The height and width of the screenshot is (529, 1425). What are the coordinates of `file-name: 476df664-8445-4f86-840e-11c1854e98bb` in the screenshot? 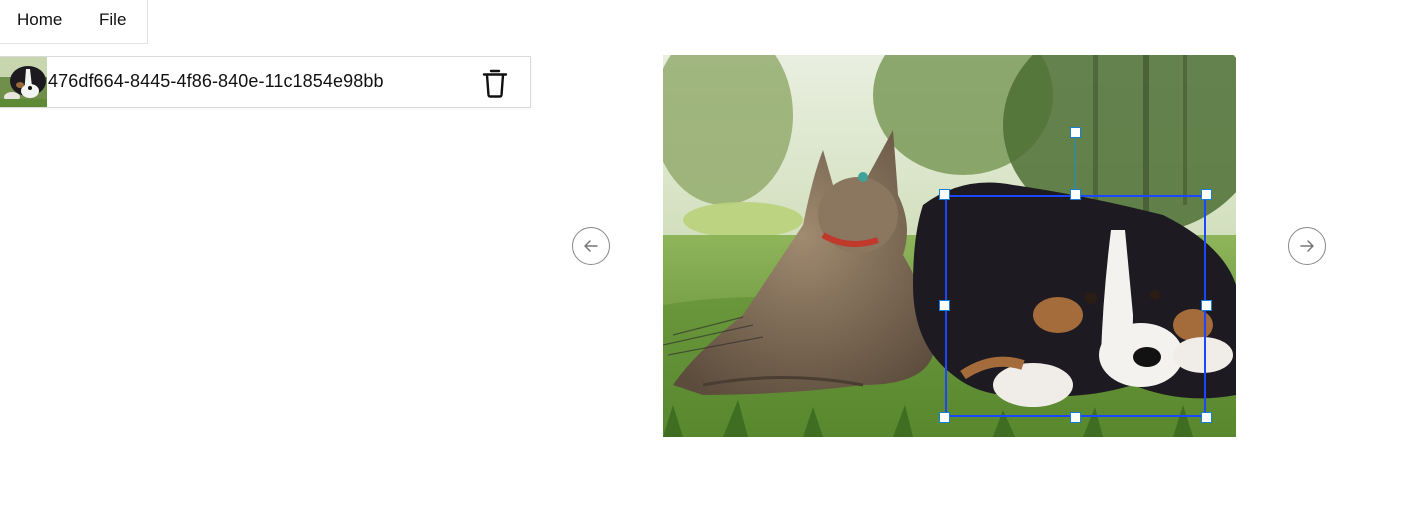 It's located at (216, 81).